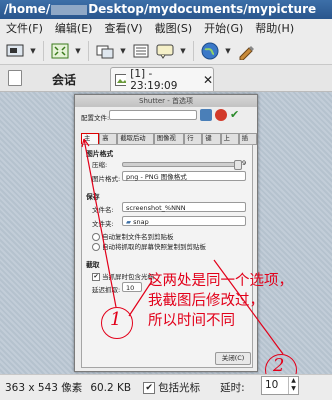  Describe the element at coordinates (179, 388) in the screenshot. I see `include-cursor-status-label: 包括光标` at that location.